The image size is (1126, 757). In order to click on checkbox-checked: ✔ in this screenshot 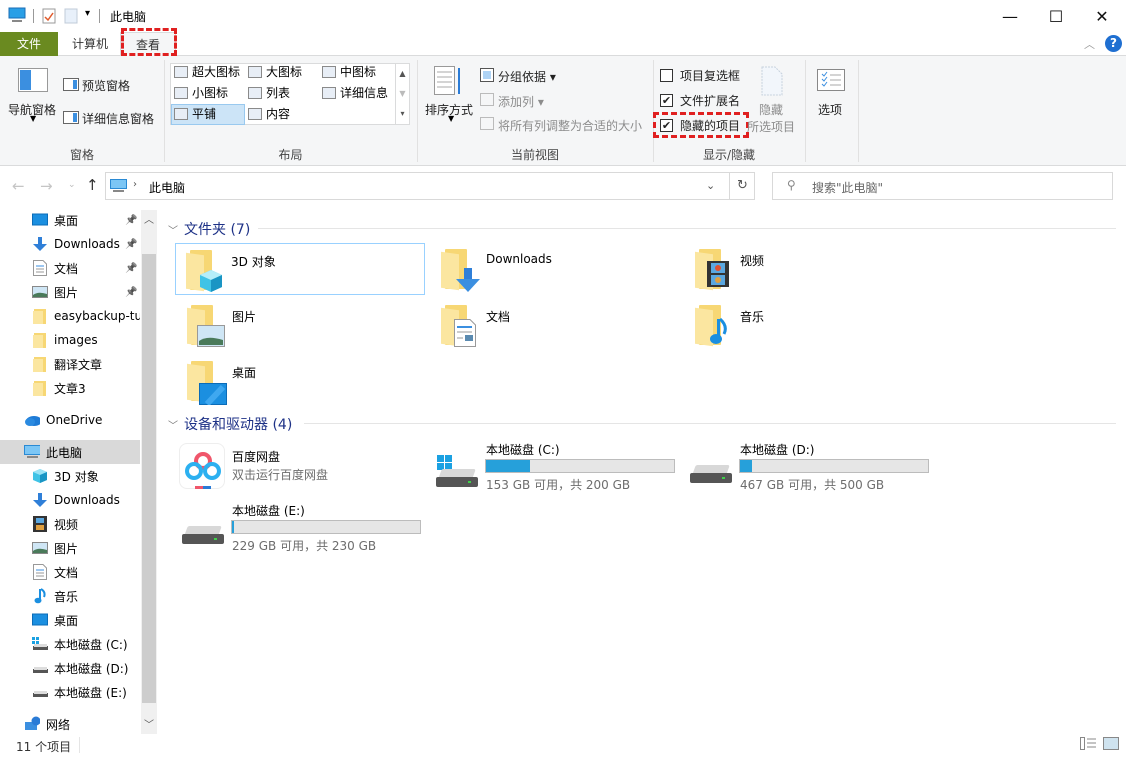, I will do `click(666, 100)`.